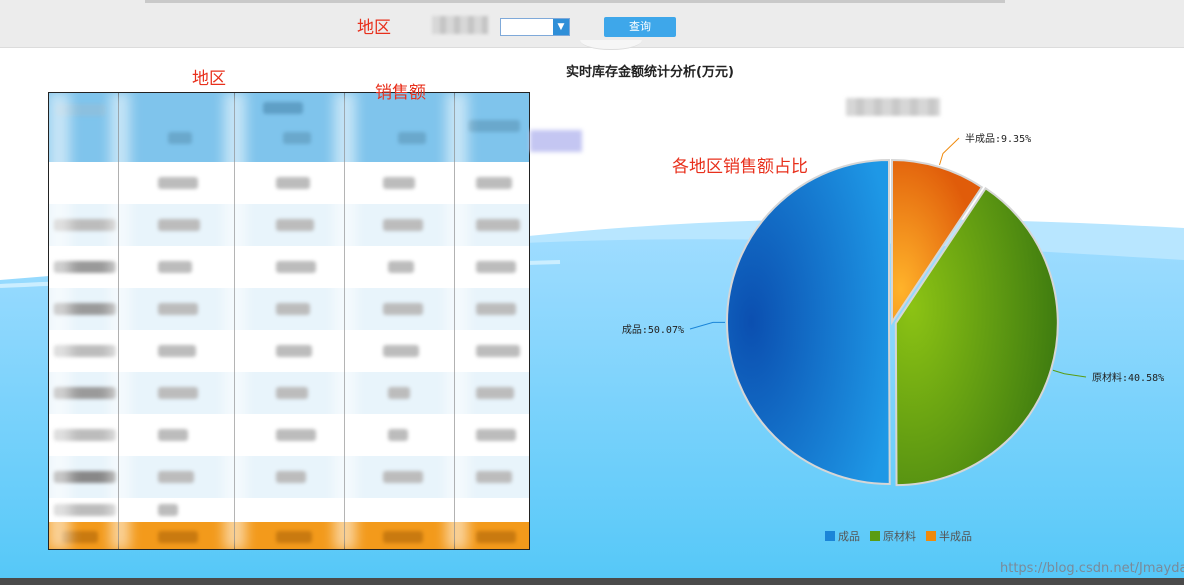  Describe the element at coordinates (535, 27) in the screenshot. I see `region-select: ▼` at that location.